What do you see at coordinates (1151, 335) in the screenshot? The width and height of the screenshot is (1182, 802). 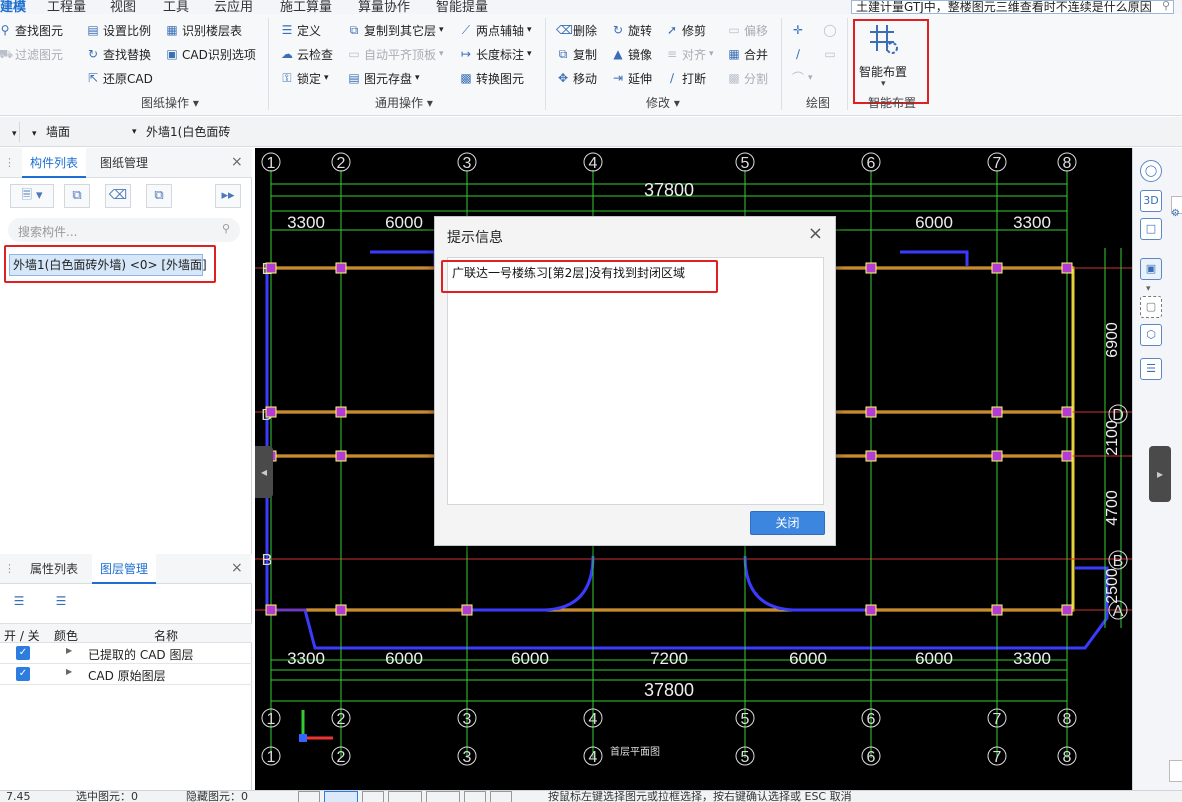 I see `hex-view-icon: ⬡` at bounding box center [1151, 335].